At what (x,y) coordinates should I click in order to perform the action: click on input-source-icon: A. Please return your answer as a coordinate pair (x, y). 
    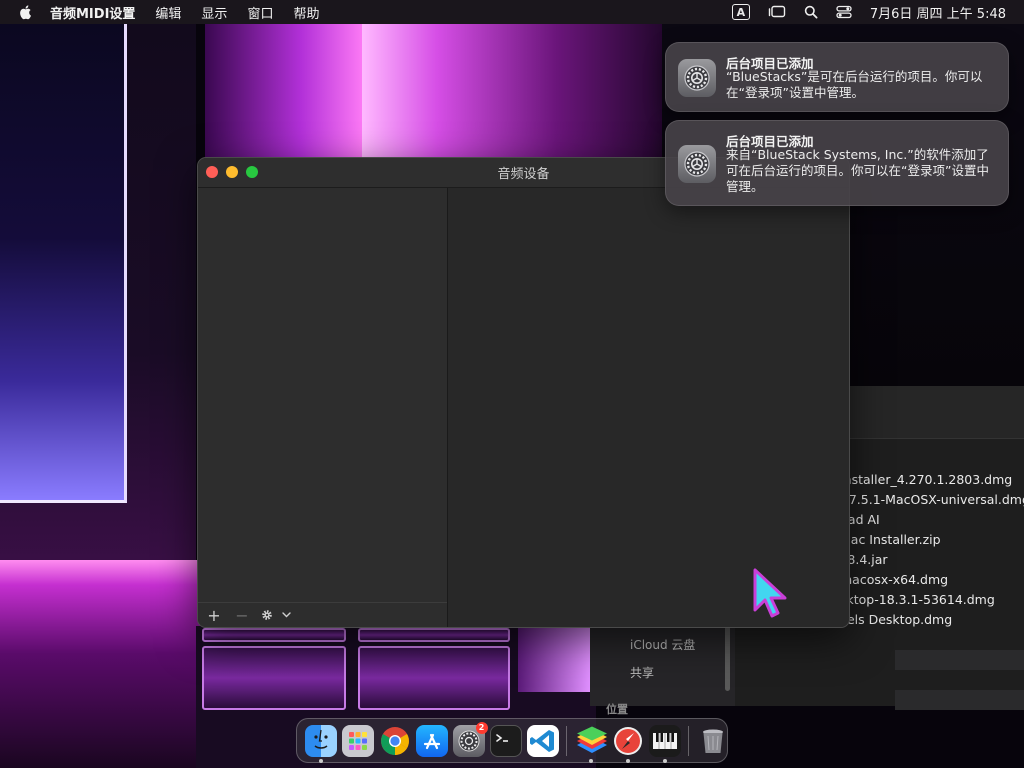
    Looking at the image, I should click on (740, 12).